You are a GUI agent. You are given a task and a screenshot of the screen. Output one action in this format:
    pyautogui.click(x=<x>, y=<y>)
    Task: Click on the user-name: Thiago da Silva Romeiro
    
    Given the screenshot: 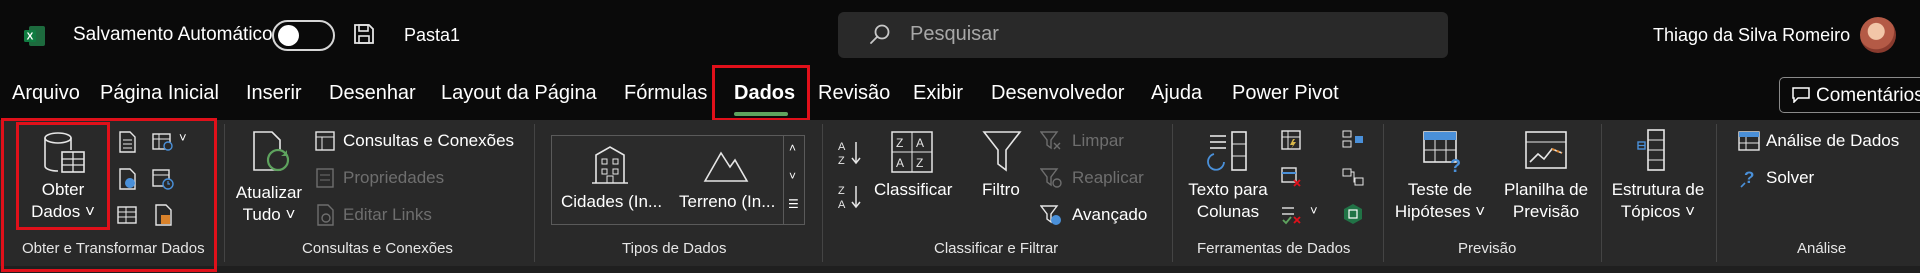 What is the action you would take?
    pyautogui.click(x=1751, y=35)
    